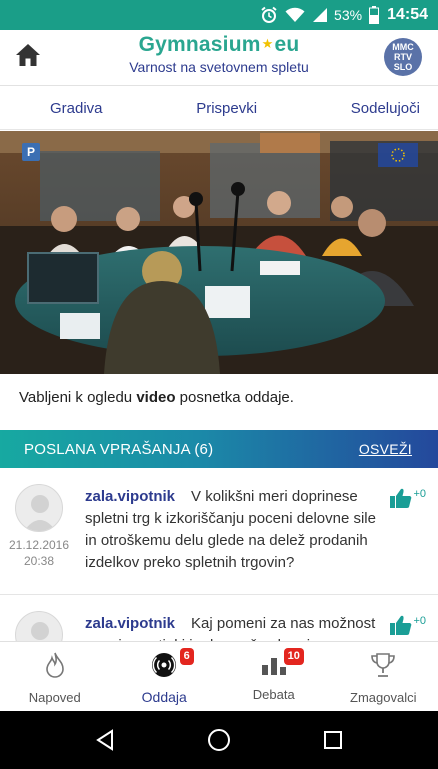 The width and height of the screenshot is (438, 769). I want to click on nav-label: Oddaja, so click(164, 697).